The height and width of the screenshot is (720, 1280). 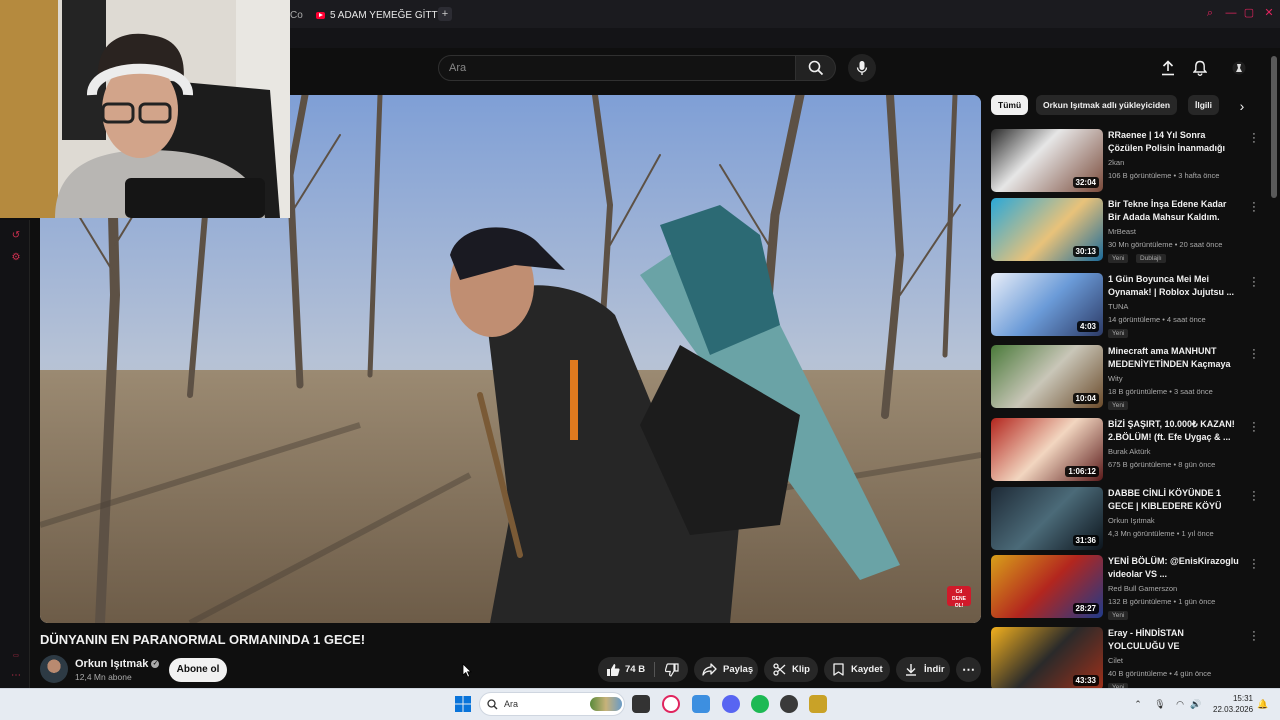 I want to click on video-duration: 30:13, so click(x=1085, y=251).